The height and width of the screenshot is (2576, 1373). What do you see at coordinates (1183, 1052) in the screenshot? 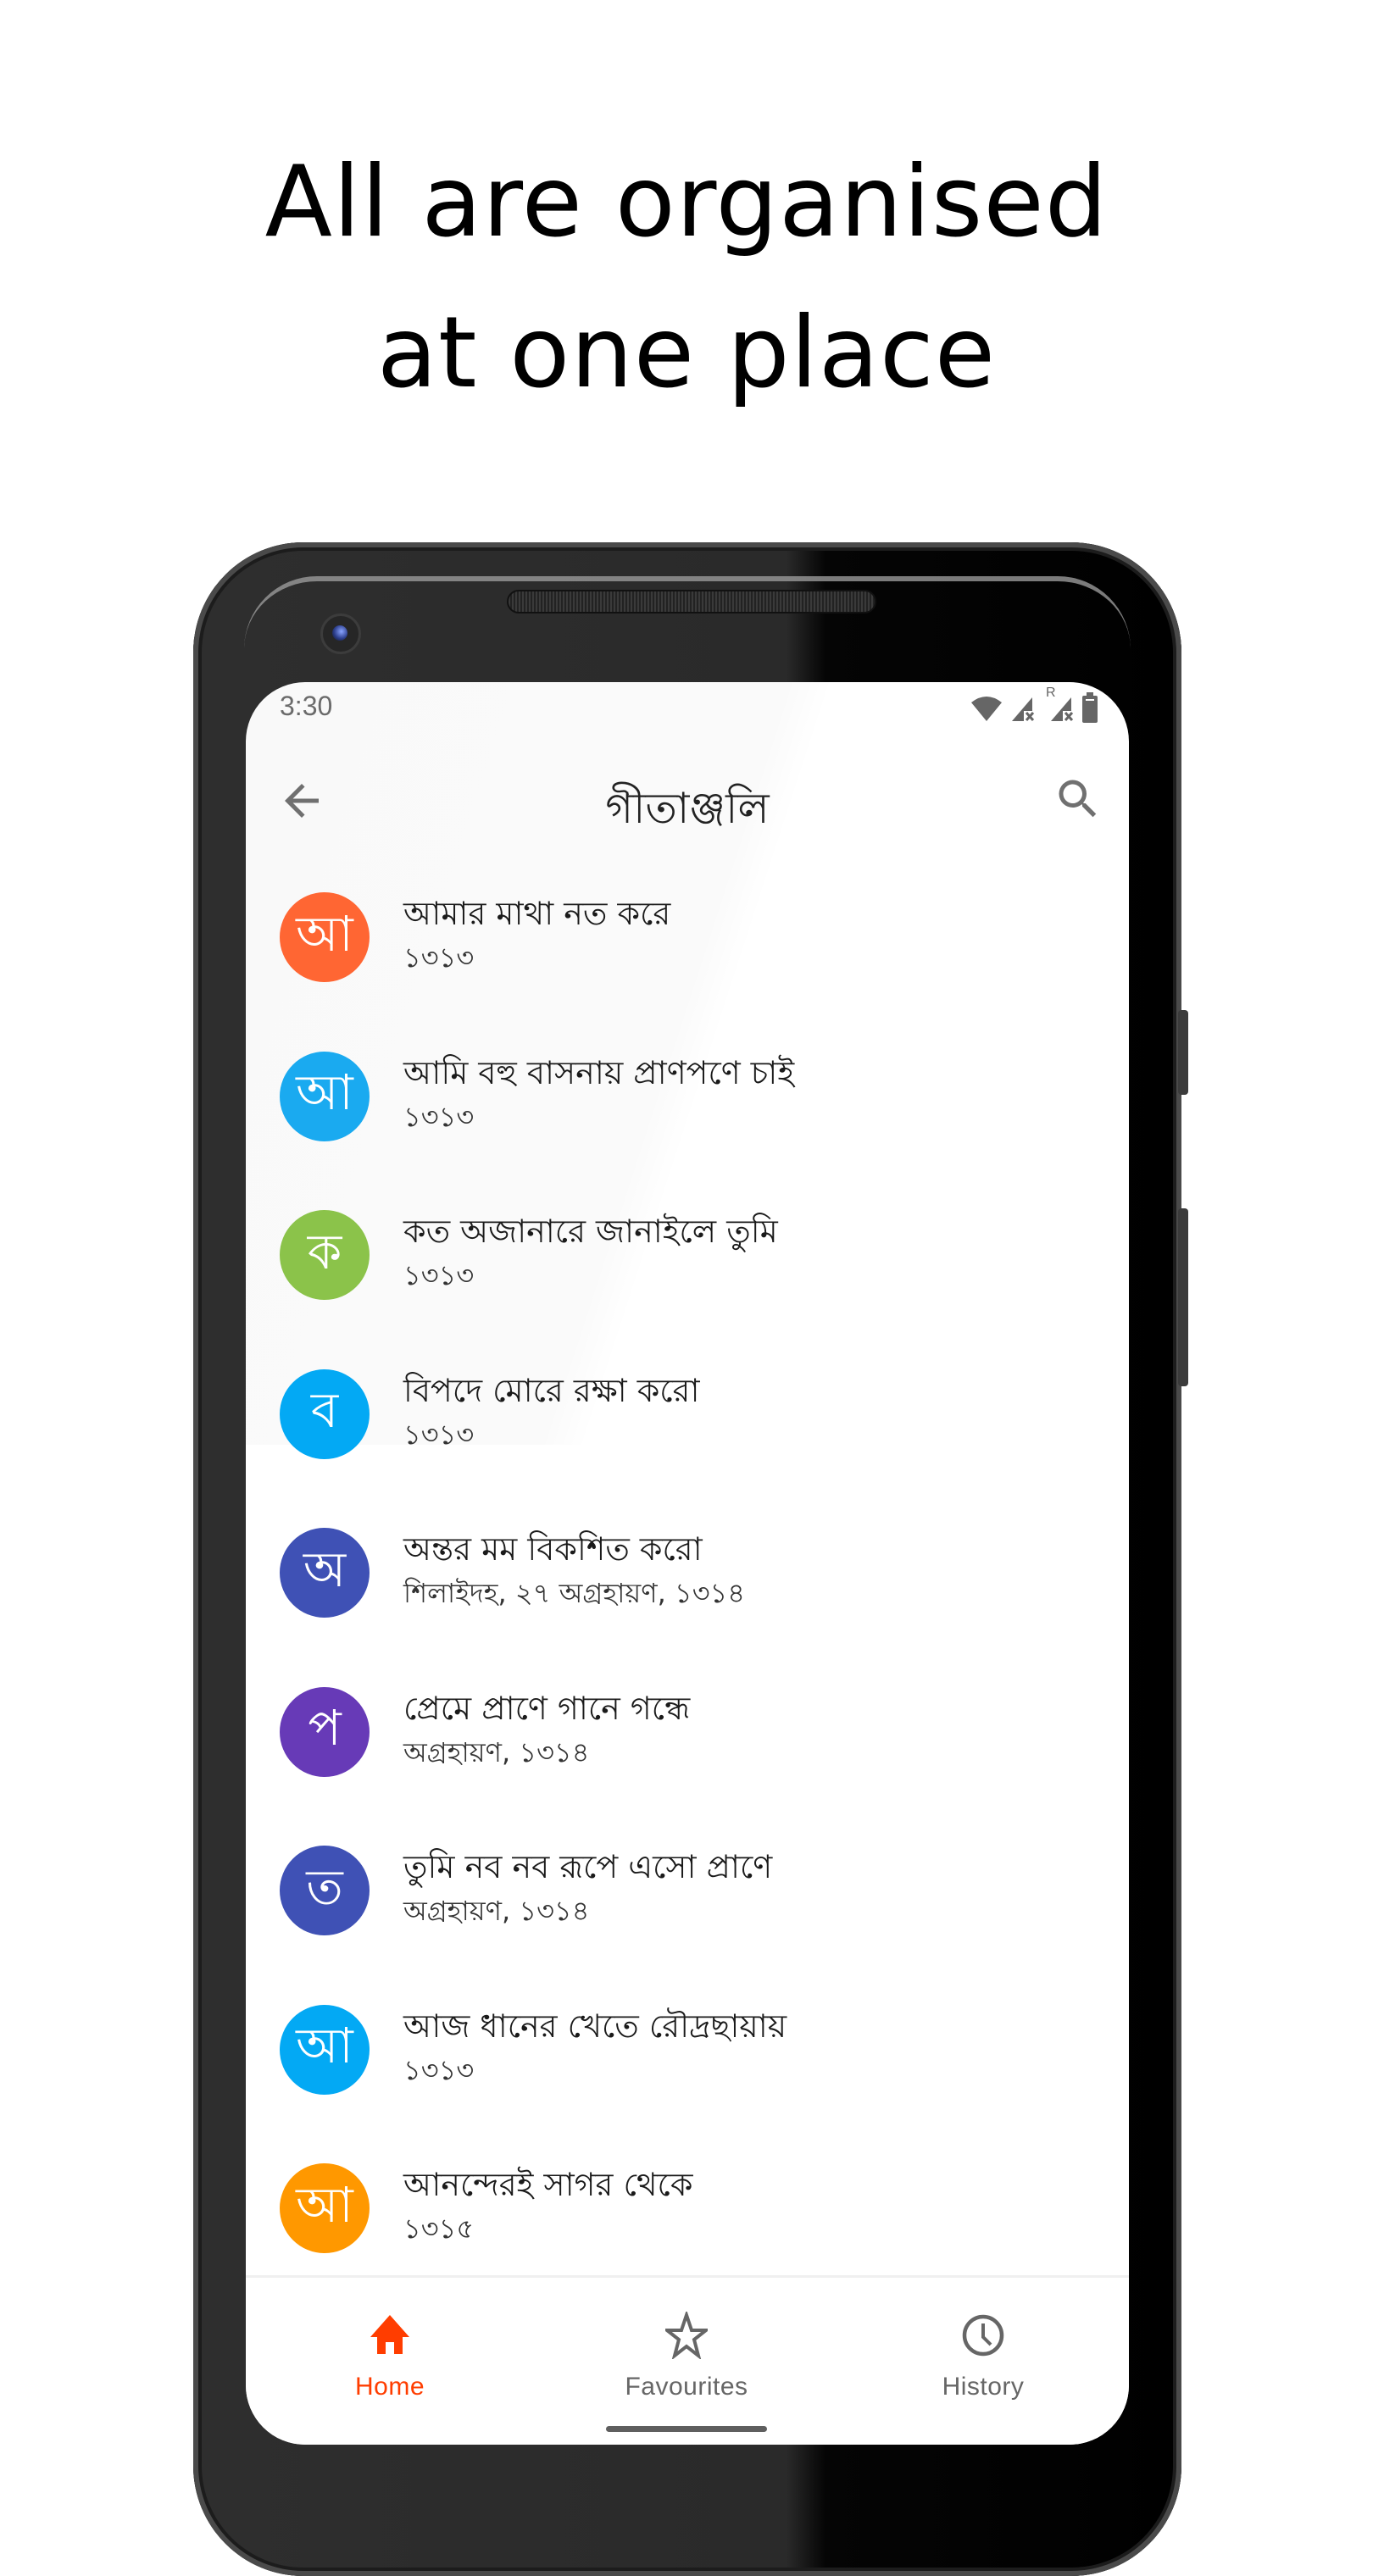
I see `volume-button` at bounding box center [1183, 1052].